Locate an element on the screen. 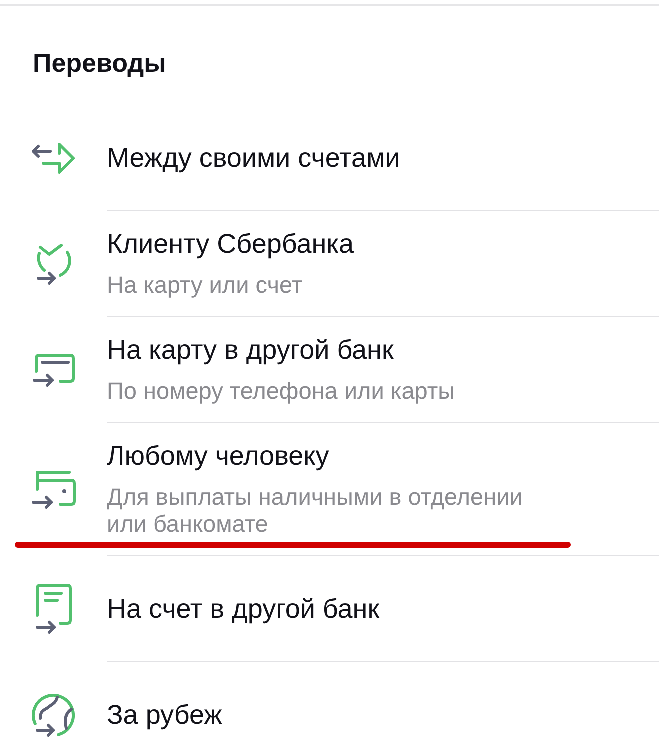  option-title: Любому человеку is located at coordinates (218, 456).